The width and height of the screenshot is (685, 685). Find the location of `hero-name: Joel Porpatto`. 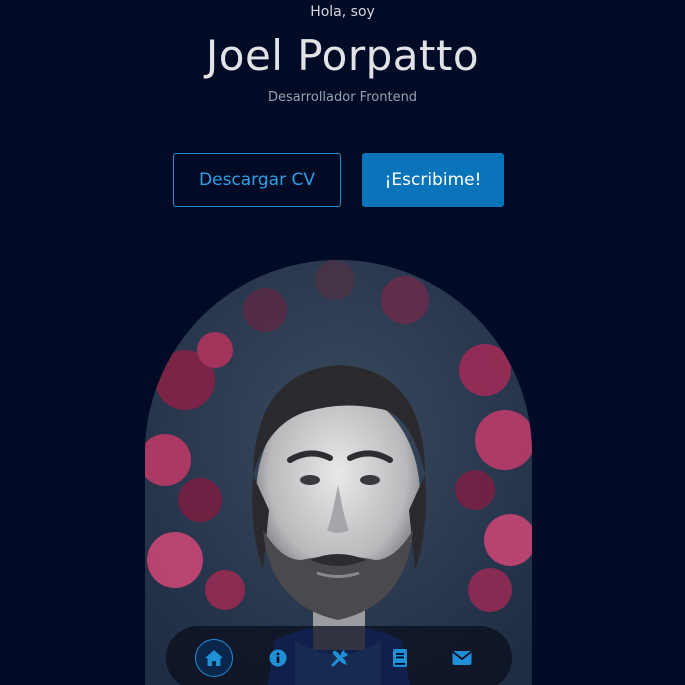

hero-name: Joel Porpatto is located at coordinates (342, 55).